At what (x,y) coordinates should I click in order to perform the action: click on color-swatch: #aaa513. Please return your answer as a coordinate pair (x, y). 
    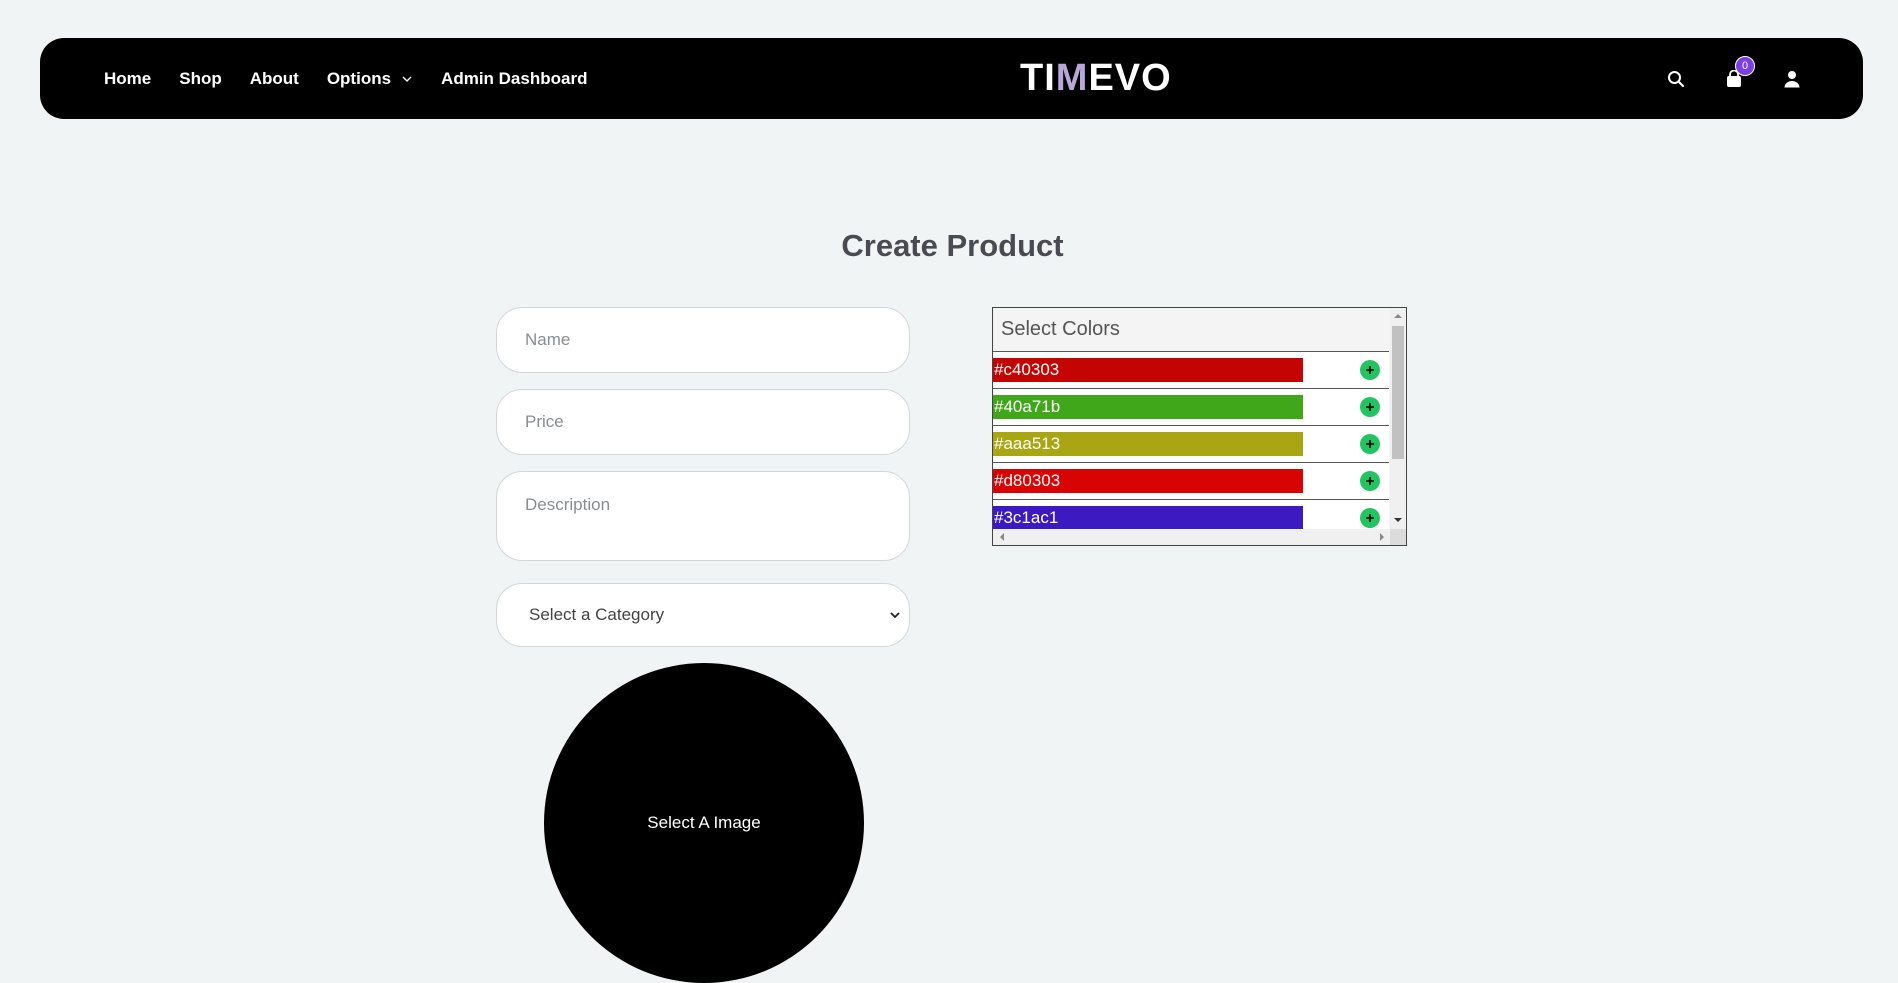
    Looking at the image, I should click on (1148, 444).